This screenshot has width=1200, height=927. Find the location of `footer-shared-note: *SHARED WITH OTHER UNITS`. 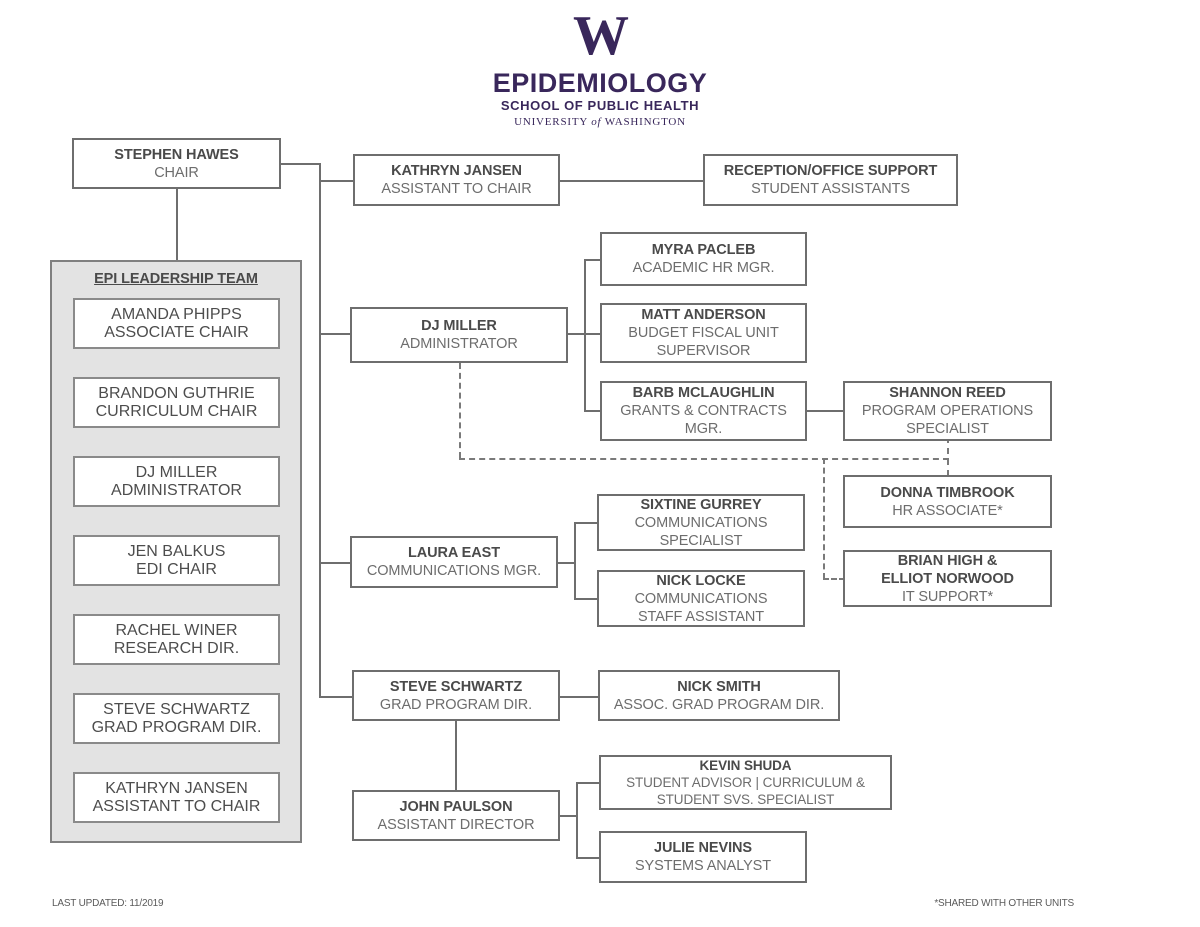

footer-shared-note: *SHARED WITH OTHER UNITS is located at coordinates (1004, 903).